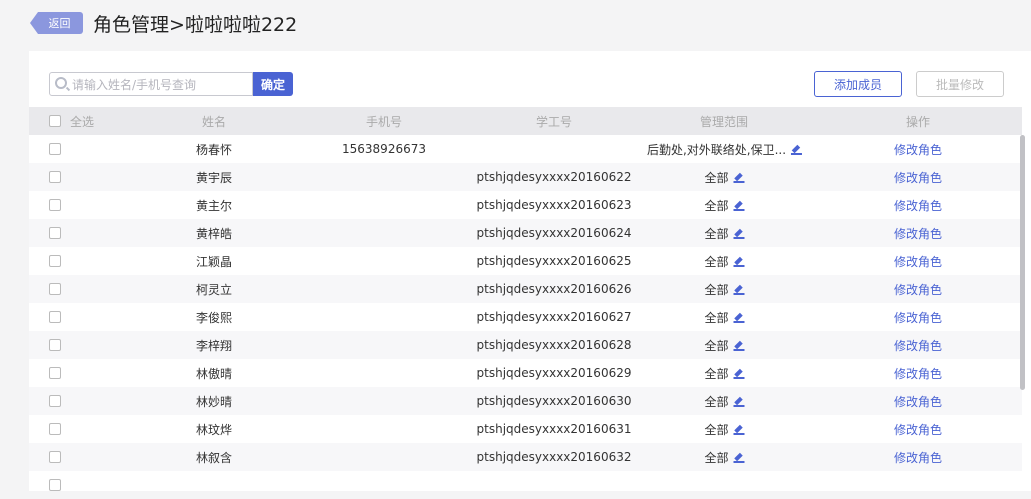 This screenshot has width=1031, height=499. What do you see at coordinates (214, 289) in the screenshot?
I see `member-name: 柯灵立` at bounding box center [214, 289].